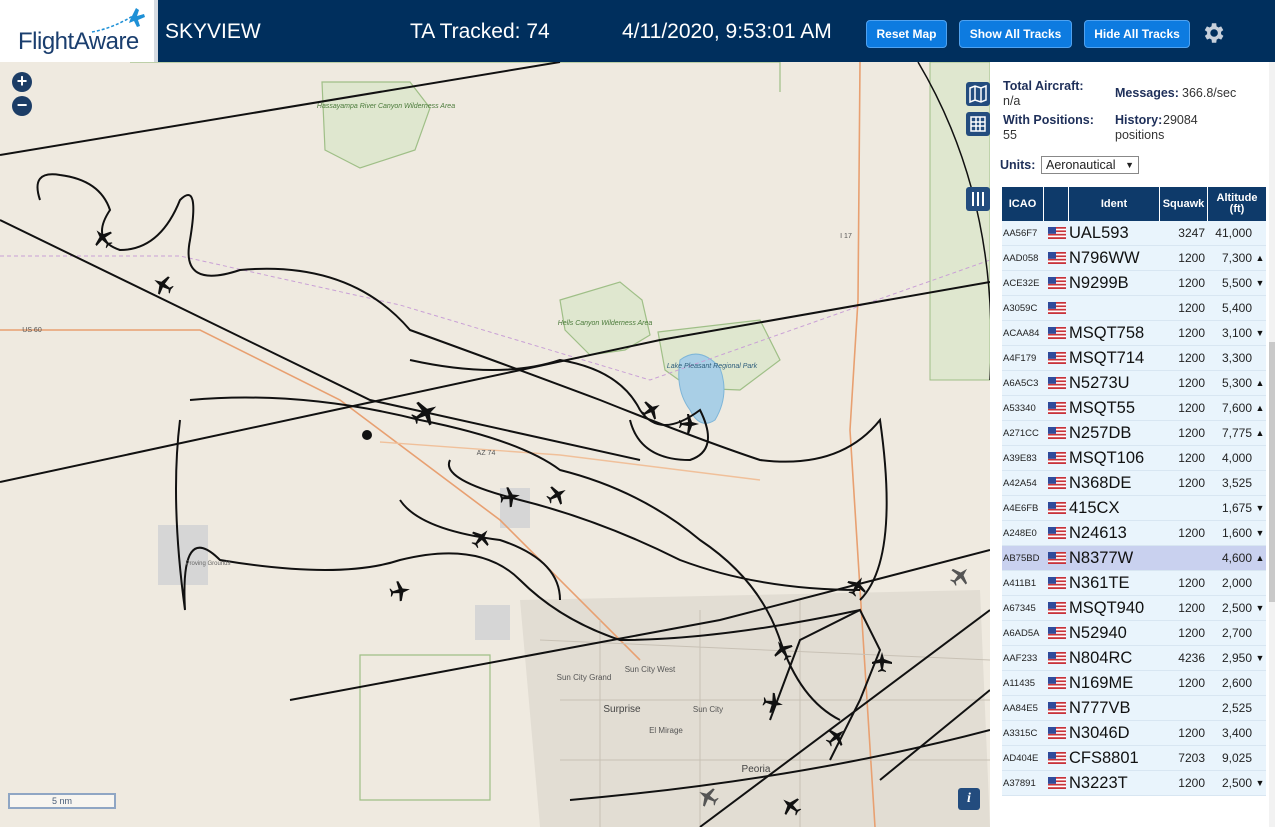 The width and height of the screenshot is (1275, 827). I want to click on receiver-location-marker, so click(367, 435).